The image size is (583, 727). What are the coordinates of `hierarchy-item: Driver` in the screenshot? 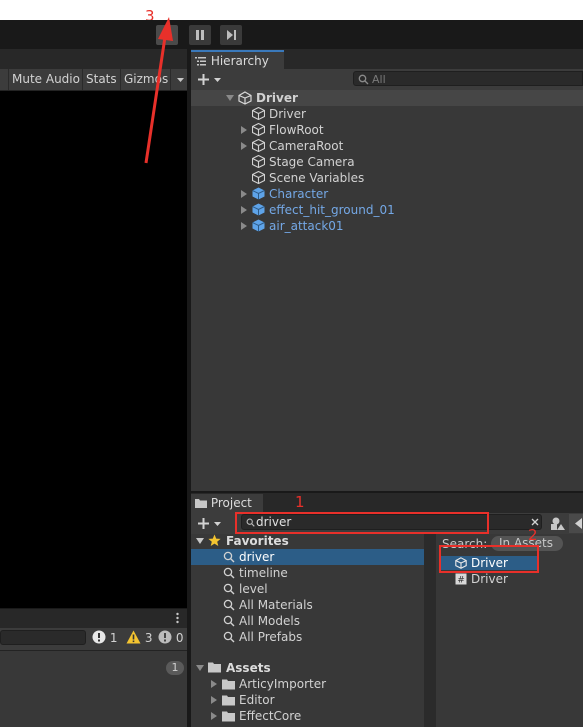 It's located at (287, 114).